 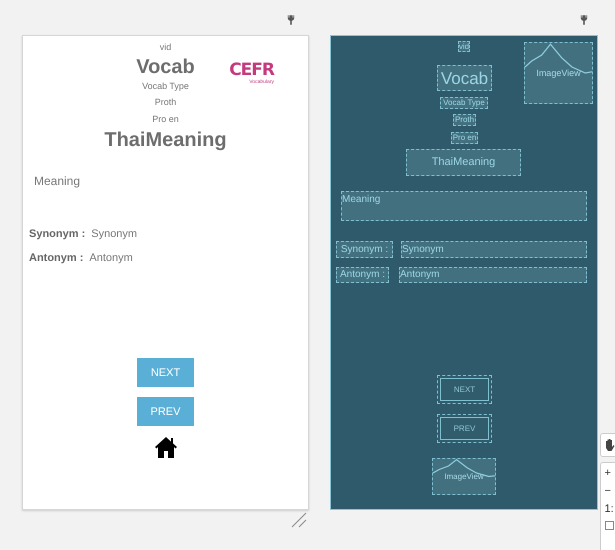 What do you see at coordinates (114, 234) in the screenshot?
I see `row-value: Synonym` at bounding box center [114, 234].